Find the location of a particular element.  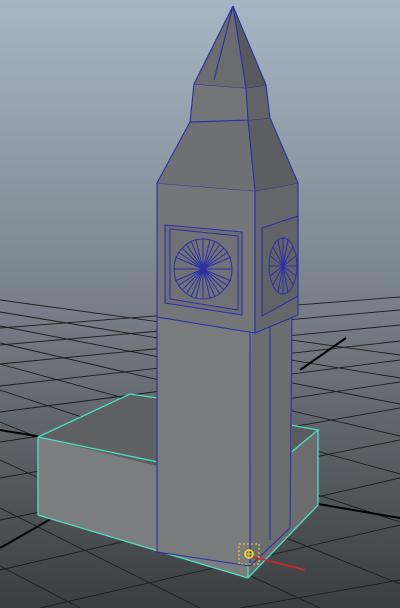

tower-right-face is located at coordinates (271, 439).